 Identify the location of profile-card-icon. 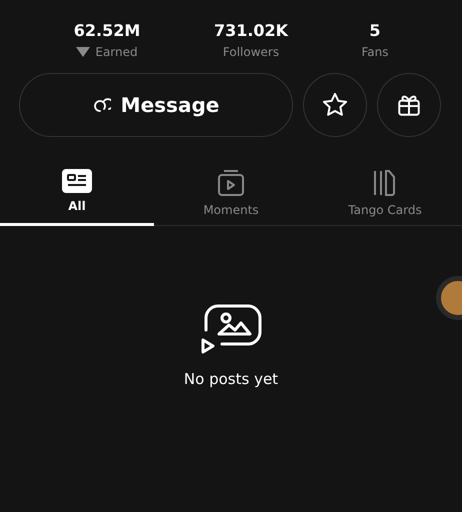
(77, 181).